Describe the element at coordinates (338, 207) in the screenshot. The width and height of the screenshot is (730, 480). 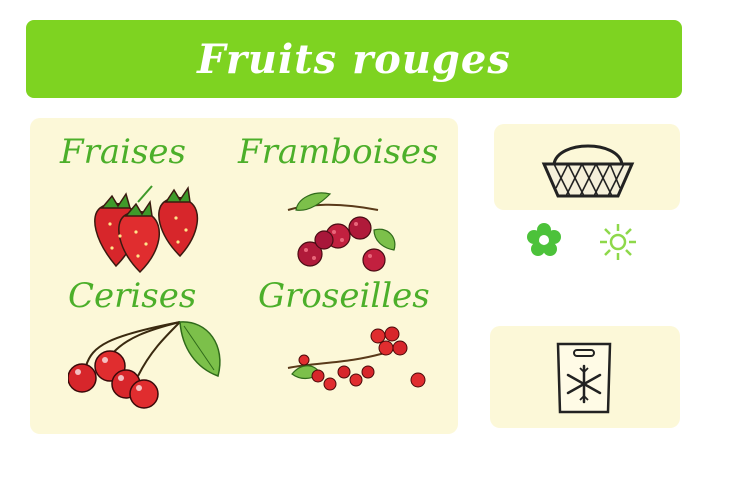
I see `fruit-raspberries: Framboises` at that location.